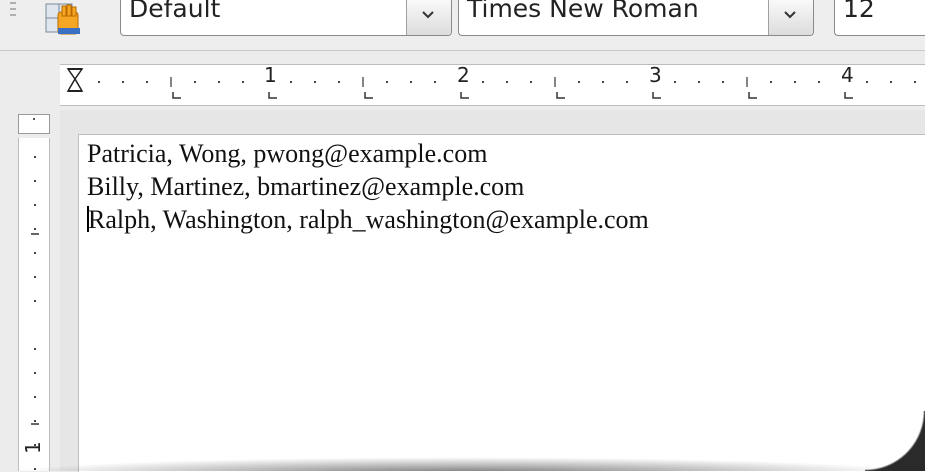  I want to click on font-name-value: Times New Roman, so click(583, 11).